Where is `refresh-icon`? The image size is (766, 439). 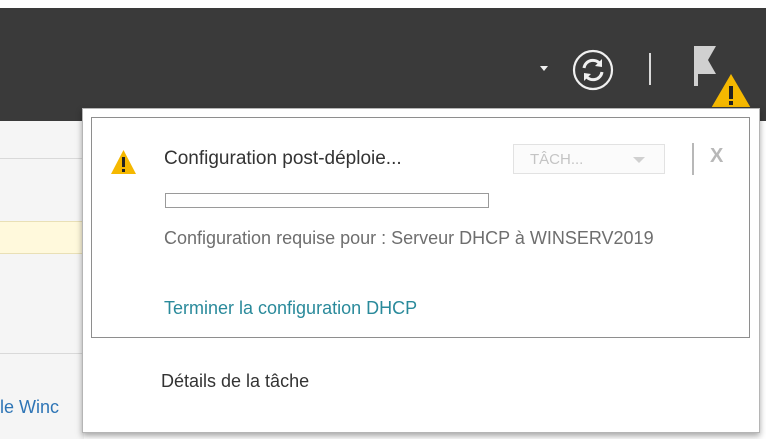 refresh-icon is located at coordinates (593, 70).